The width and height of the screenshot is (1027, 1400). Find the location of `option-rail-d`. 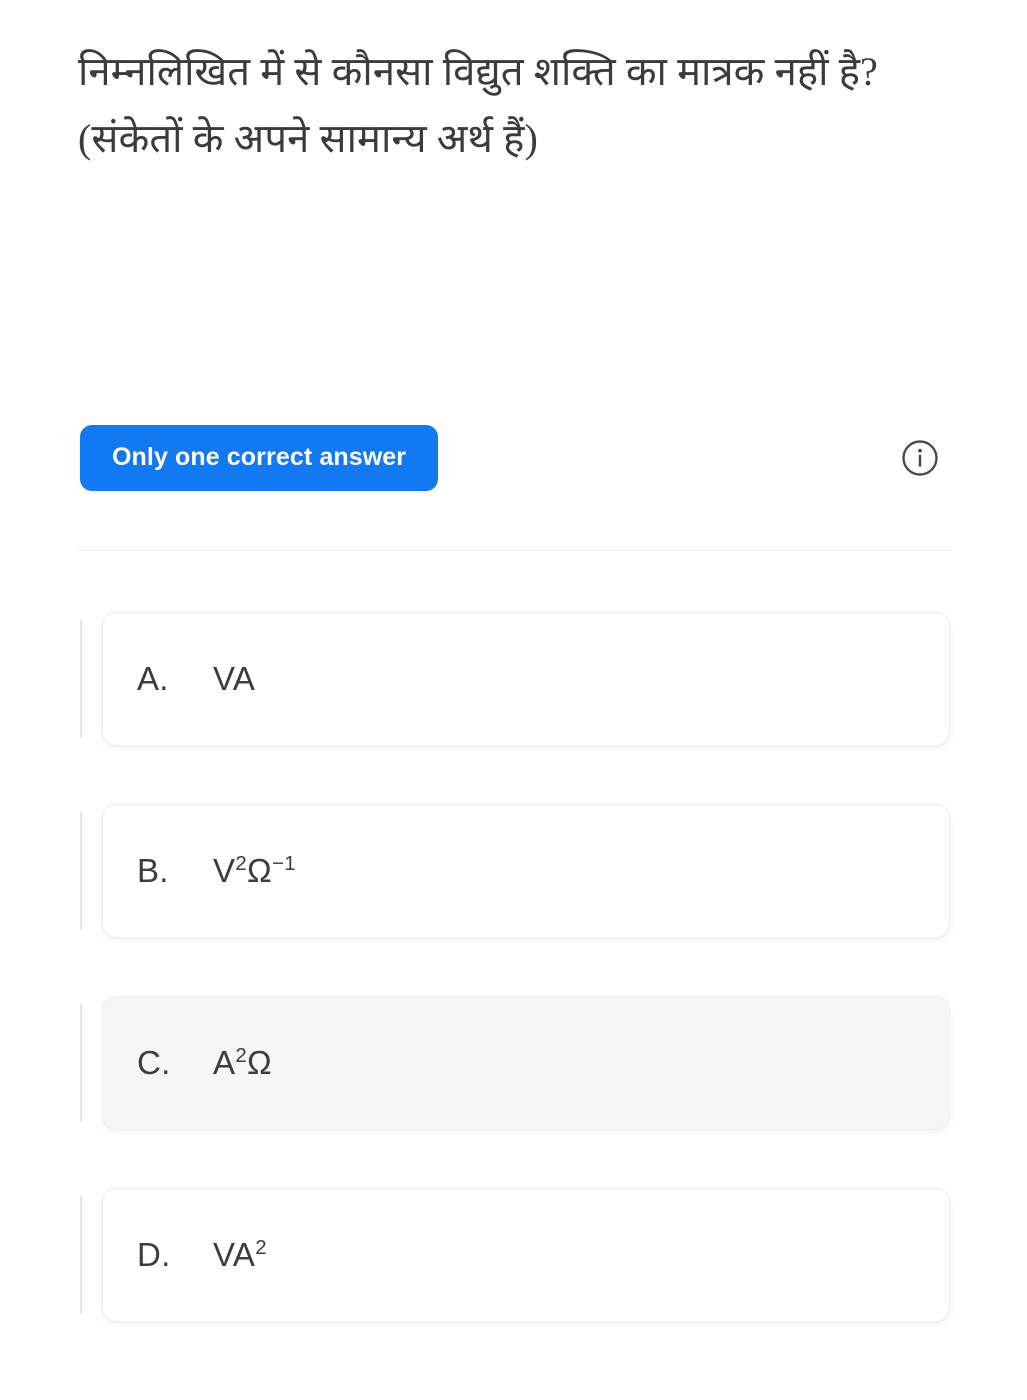

option-rail-d is located at coordinates (81, 1255).